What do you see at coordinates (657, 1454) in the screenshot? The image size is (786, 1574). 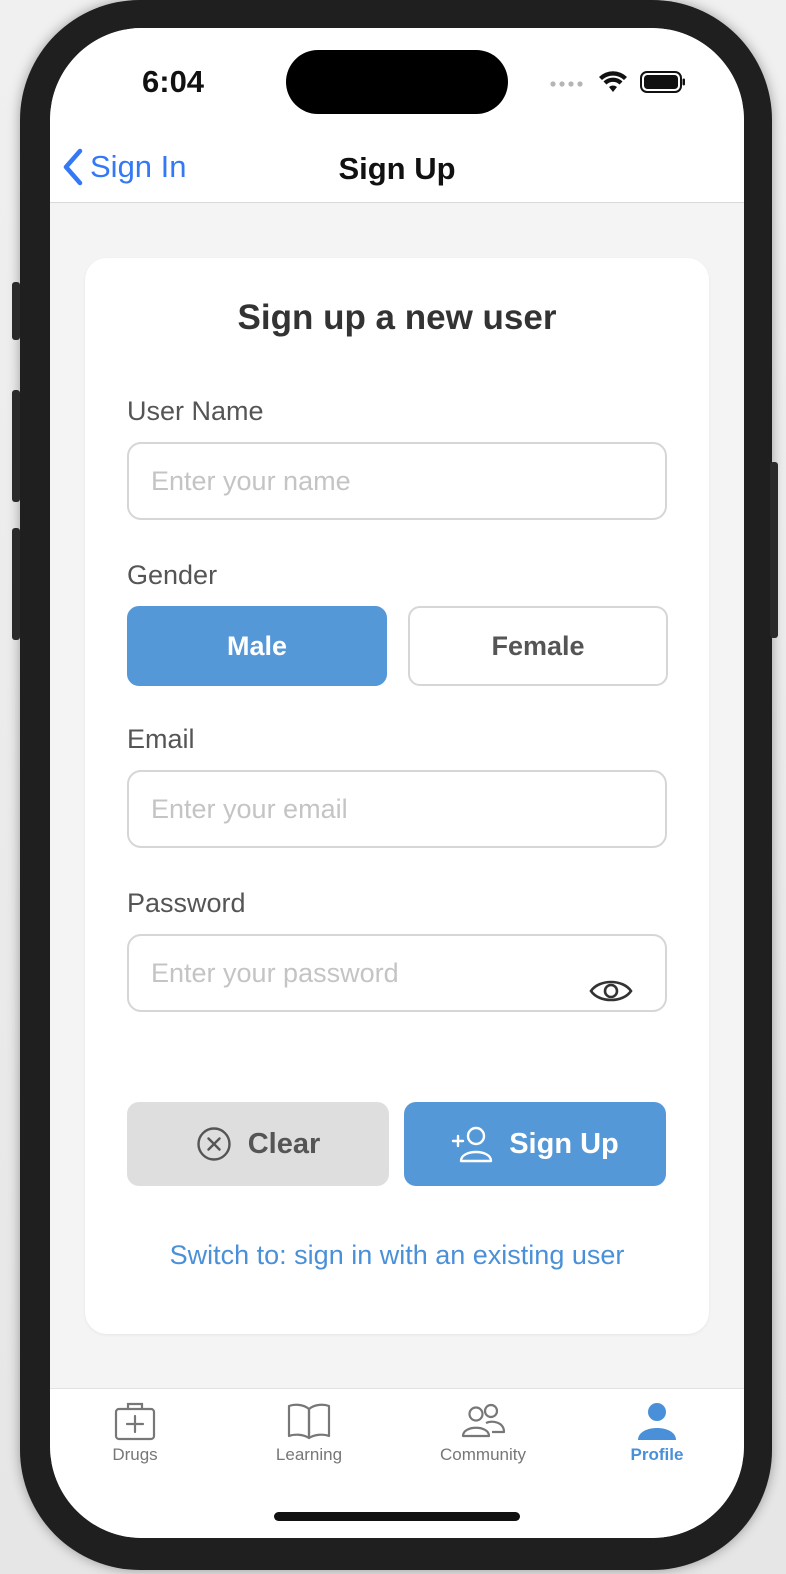 I see `tab-profile-label: Profile` at bounding box center [657, 1454].